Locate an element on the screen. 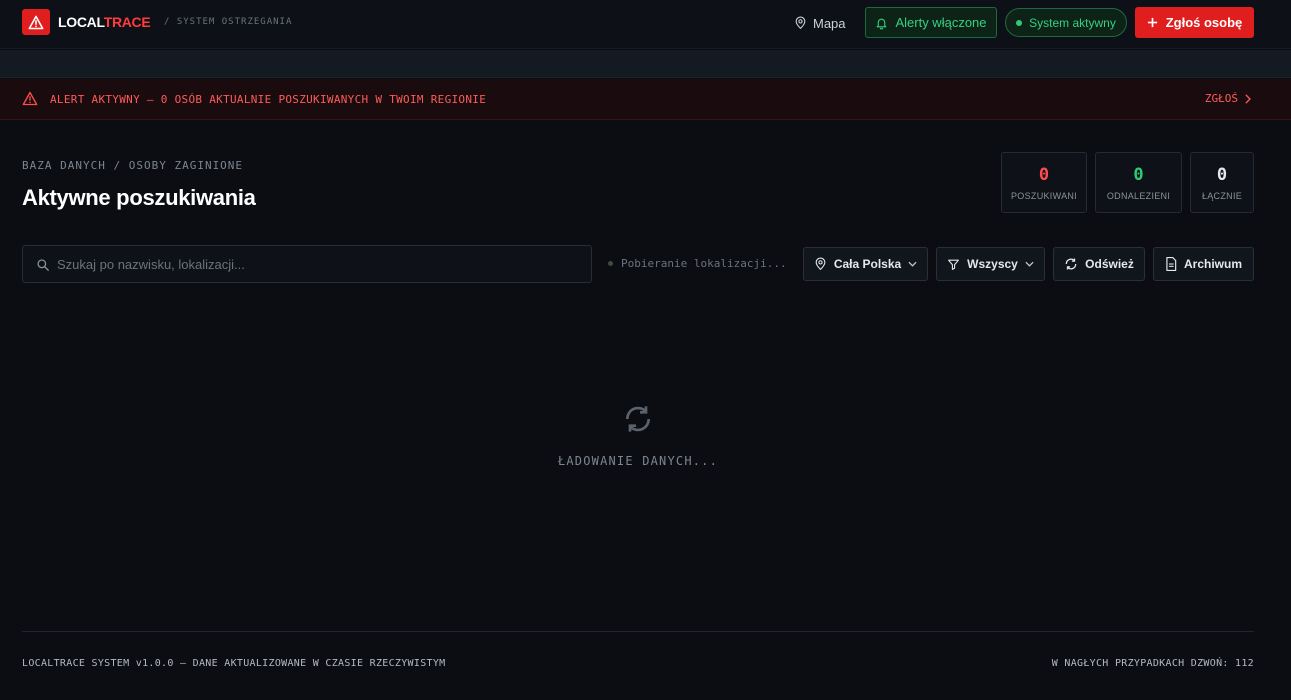 This screenshot has height=700, width=1291. warning-triangle-icon is located at coordinates (36, 22).